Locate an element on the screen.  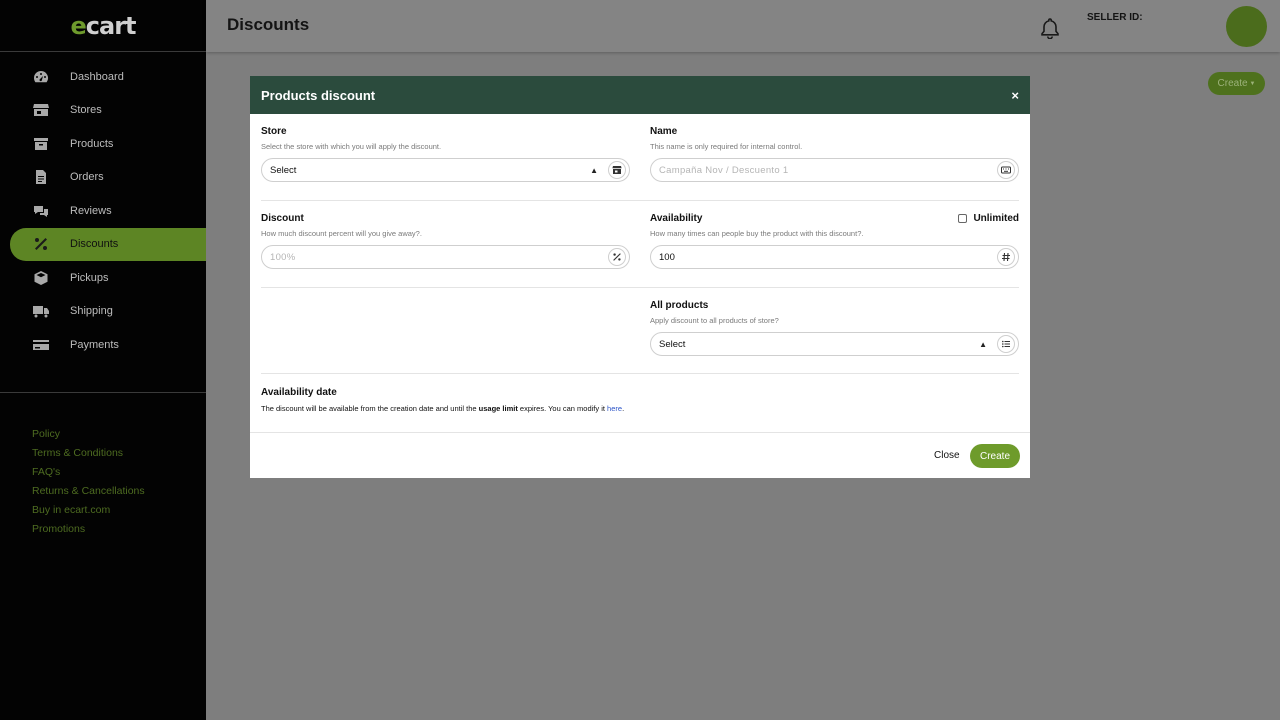
list-icon is located at coordinates (1006, 344).